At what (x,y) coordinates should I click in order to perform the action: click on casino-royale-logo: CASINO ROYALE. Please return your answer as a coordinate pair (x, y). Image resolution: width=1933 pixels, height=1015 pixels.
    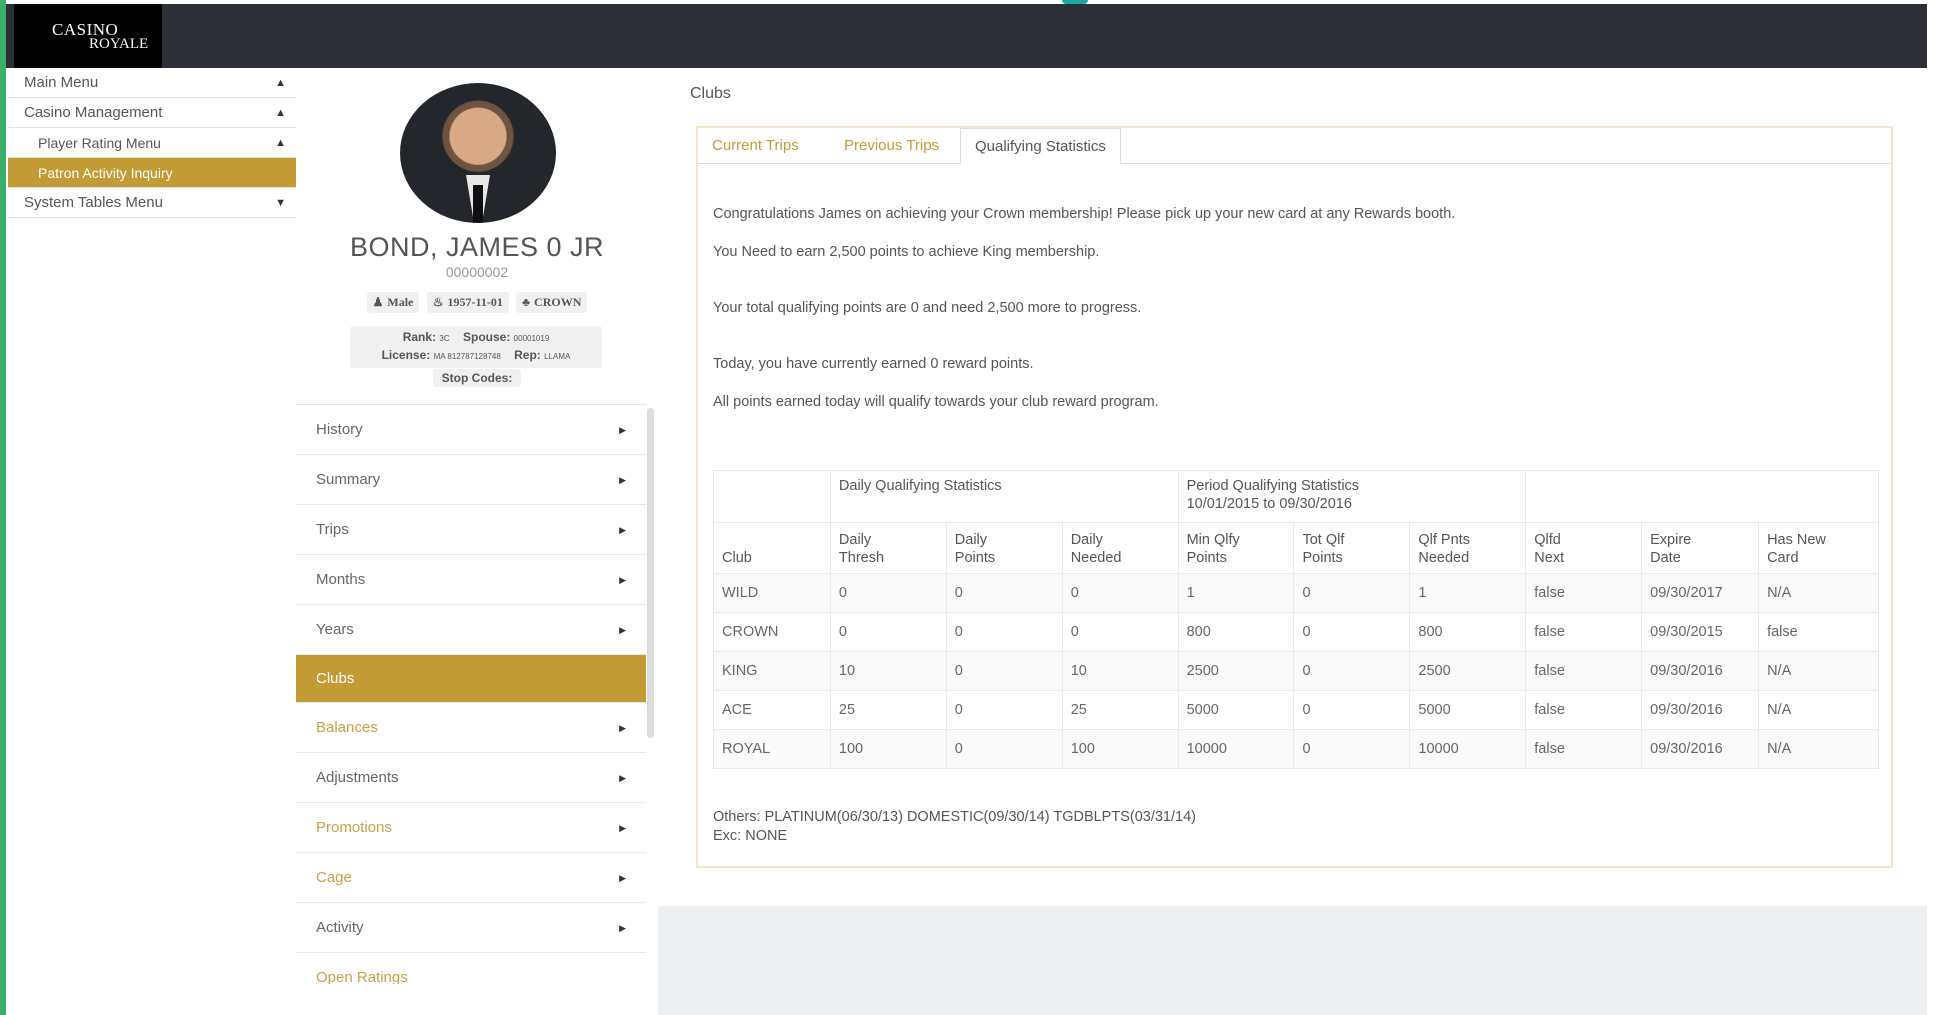
    Looking at the image, I should click on (88, 36).